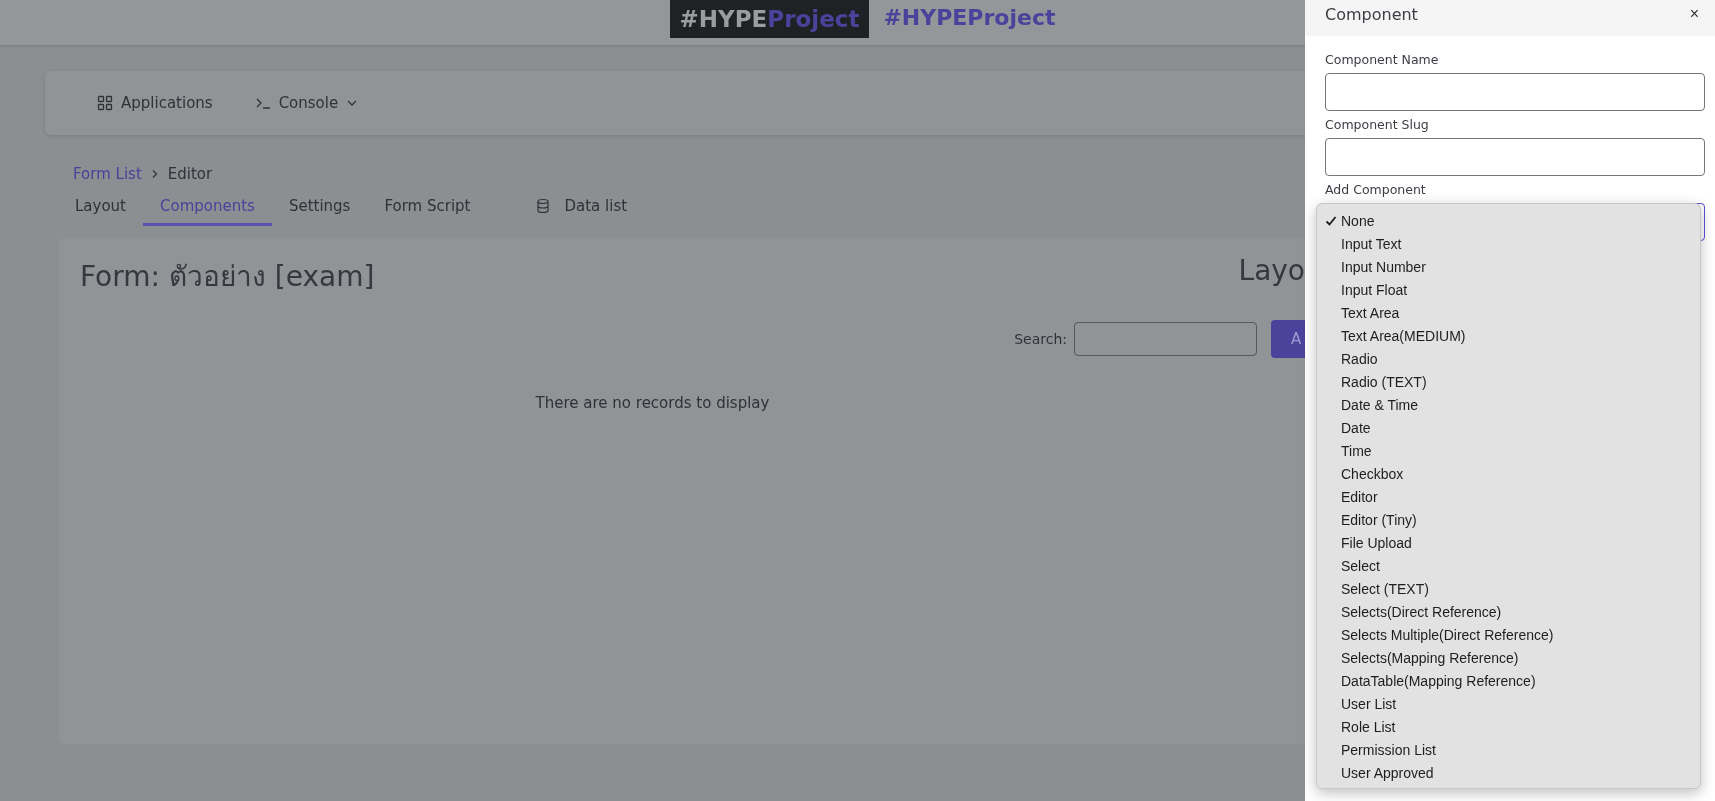 The width and height of the screenshot is (1715, 801). Describe the element at coordinates (1508, 749) in the screenshot. I see `menu-option: Permission List` at that location.